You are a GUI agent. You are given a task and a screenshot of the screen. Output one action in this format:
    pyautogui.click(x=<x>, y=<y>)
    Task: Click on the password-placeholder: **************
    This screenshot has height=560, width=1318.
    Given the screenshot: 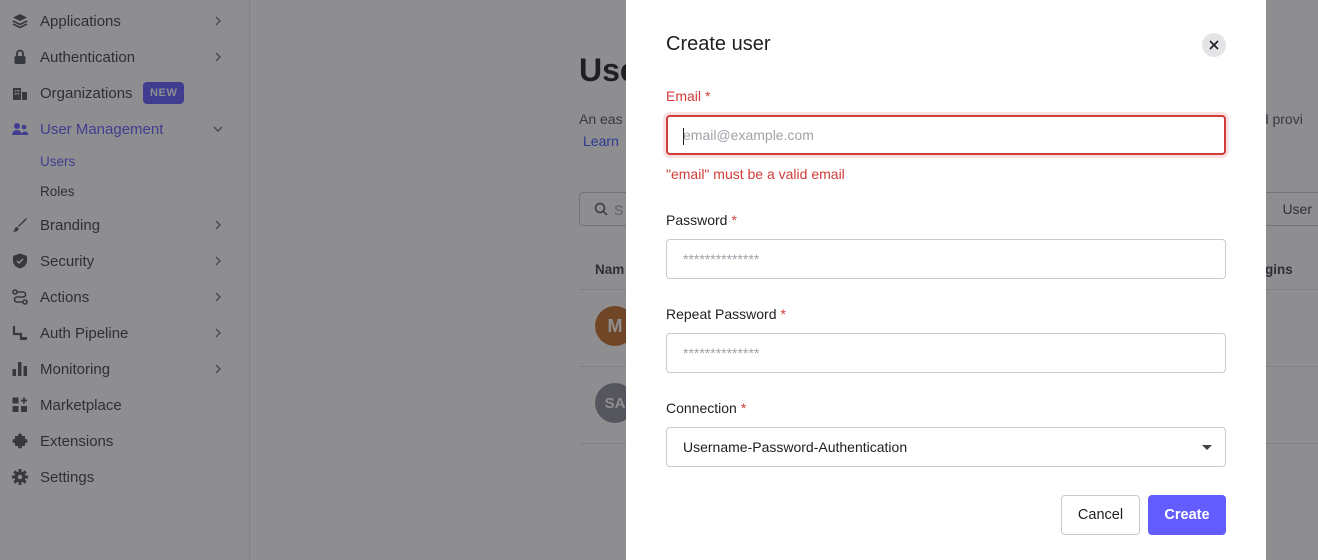 What is the action you would take?
    pyautogui.click(x=721, y=259)
    